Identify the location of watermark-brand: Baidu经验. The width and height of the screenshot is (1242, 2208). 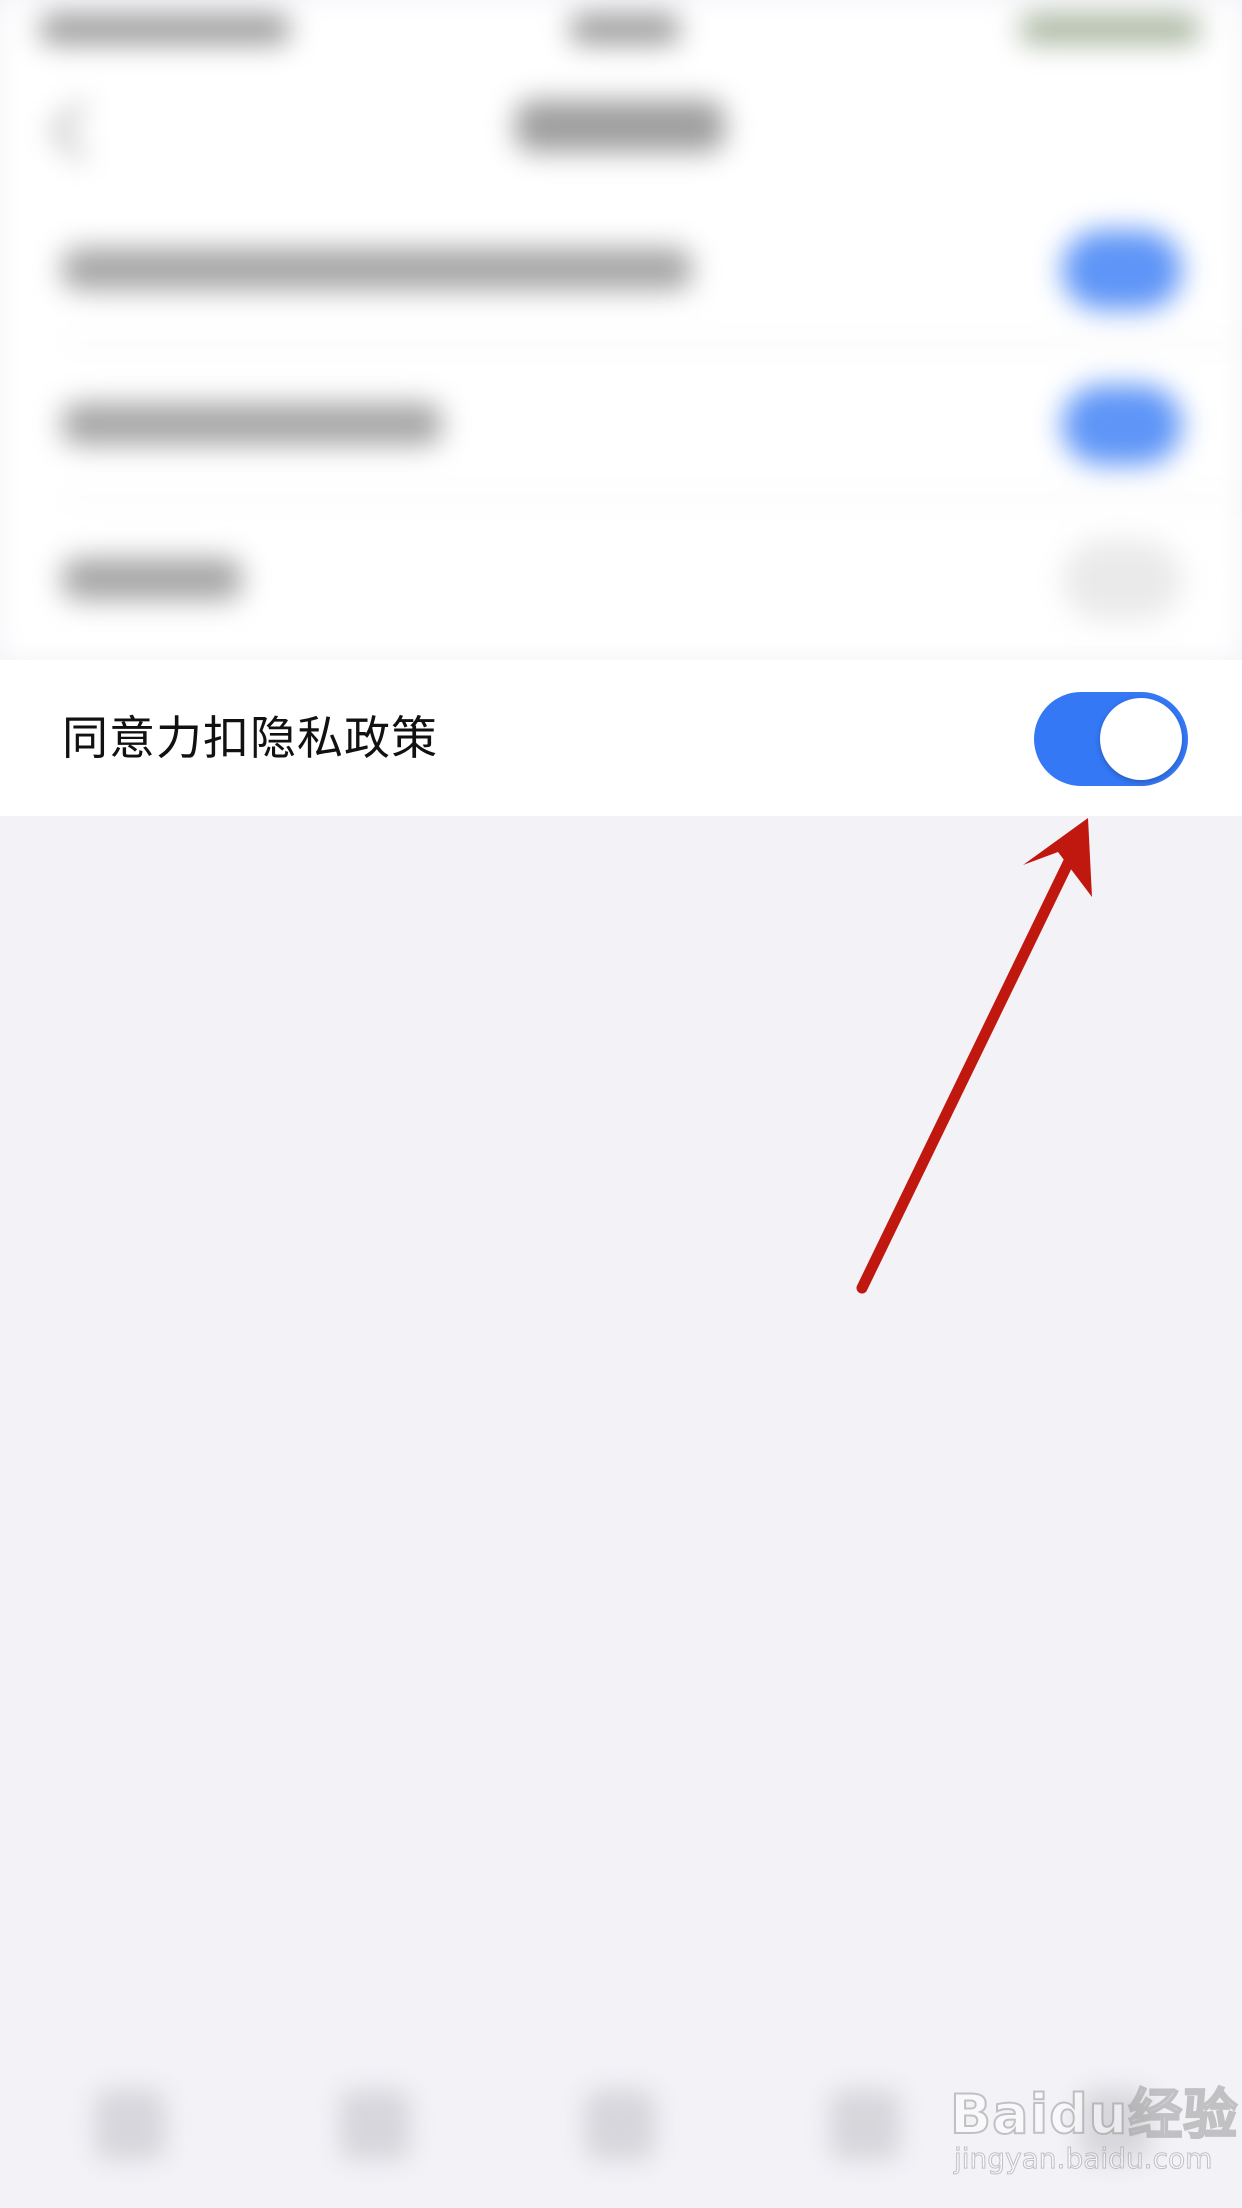
(1094, 2114).